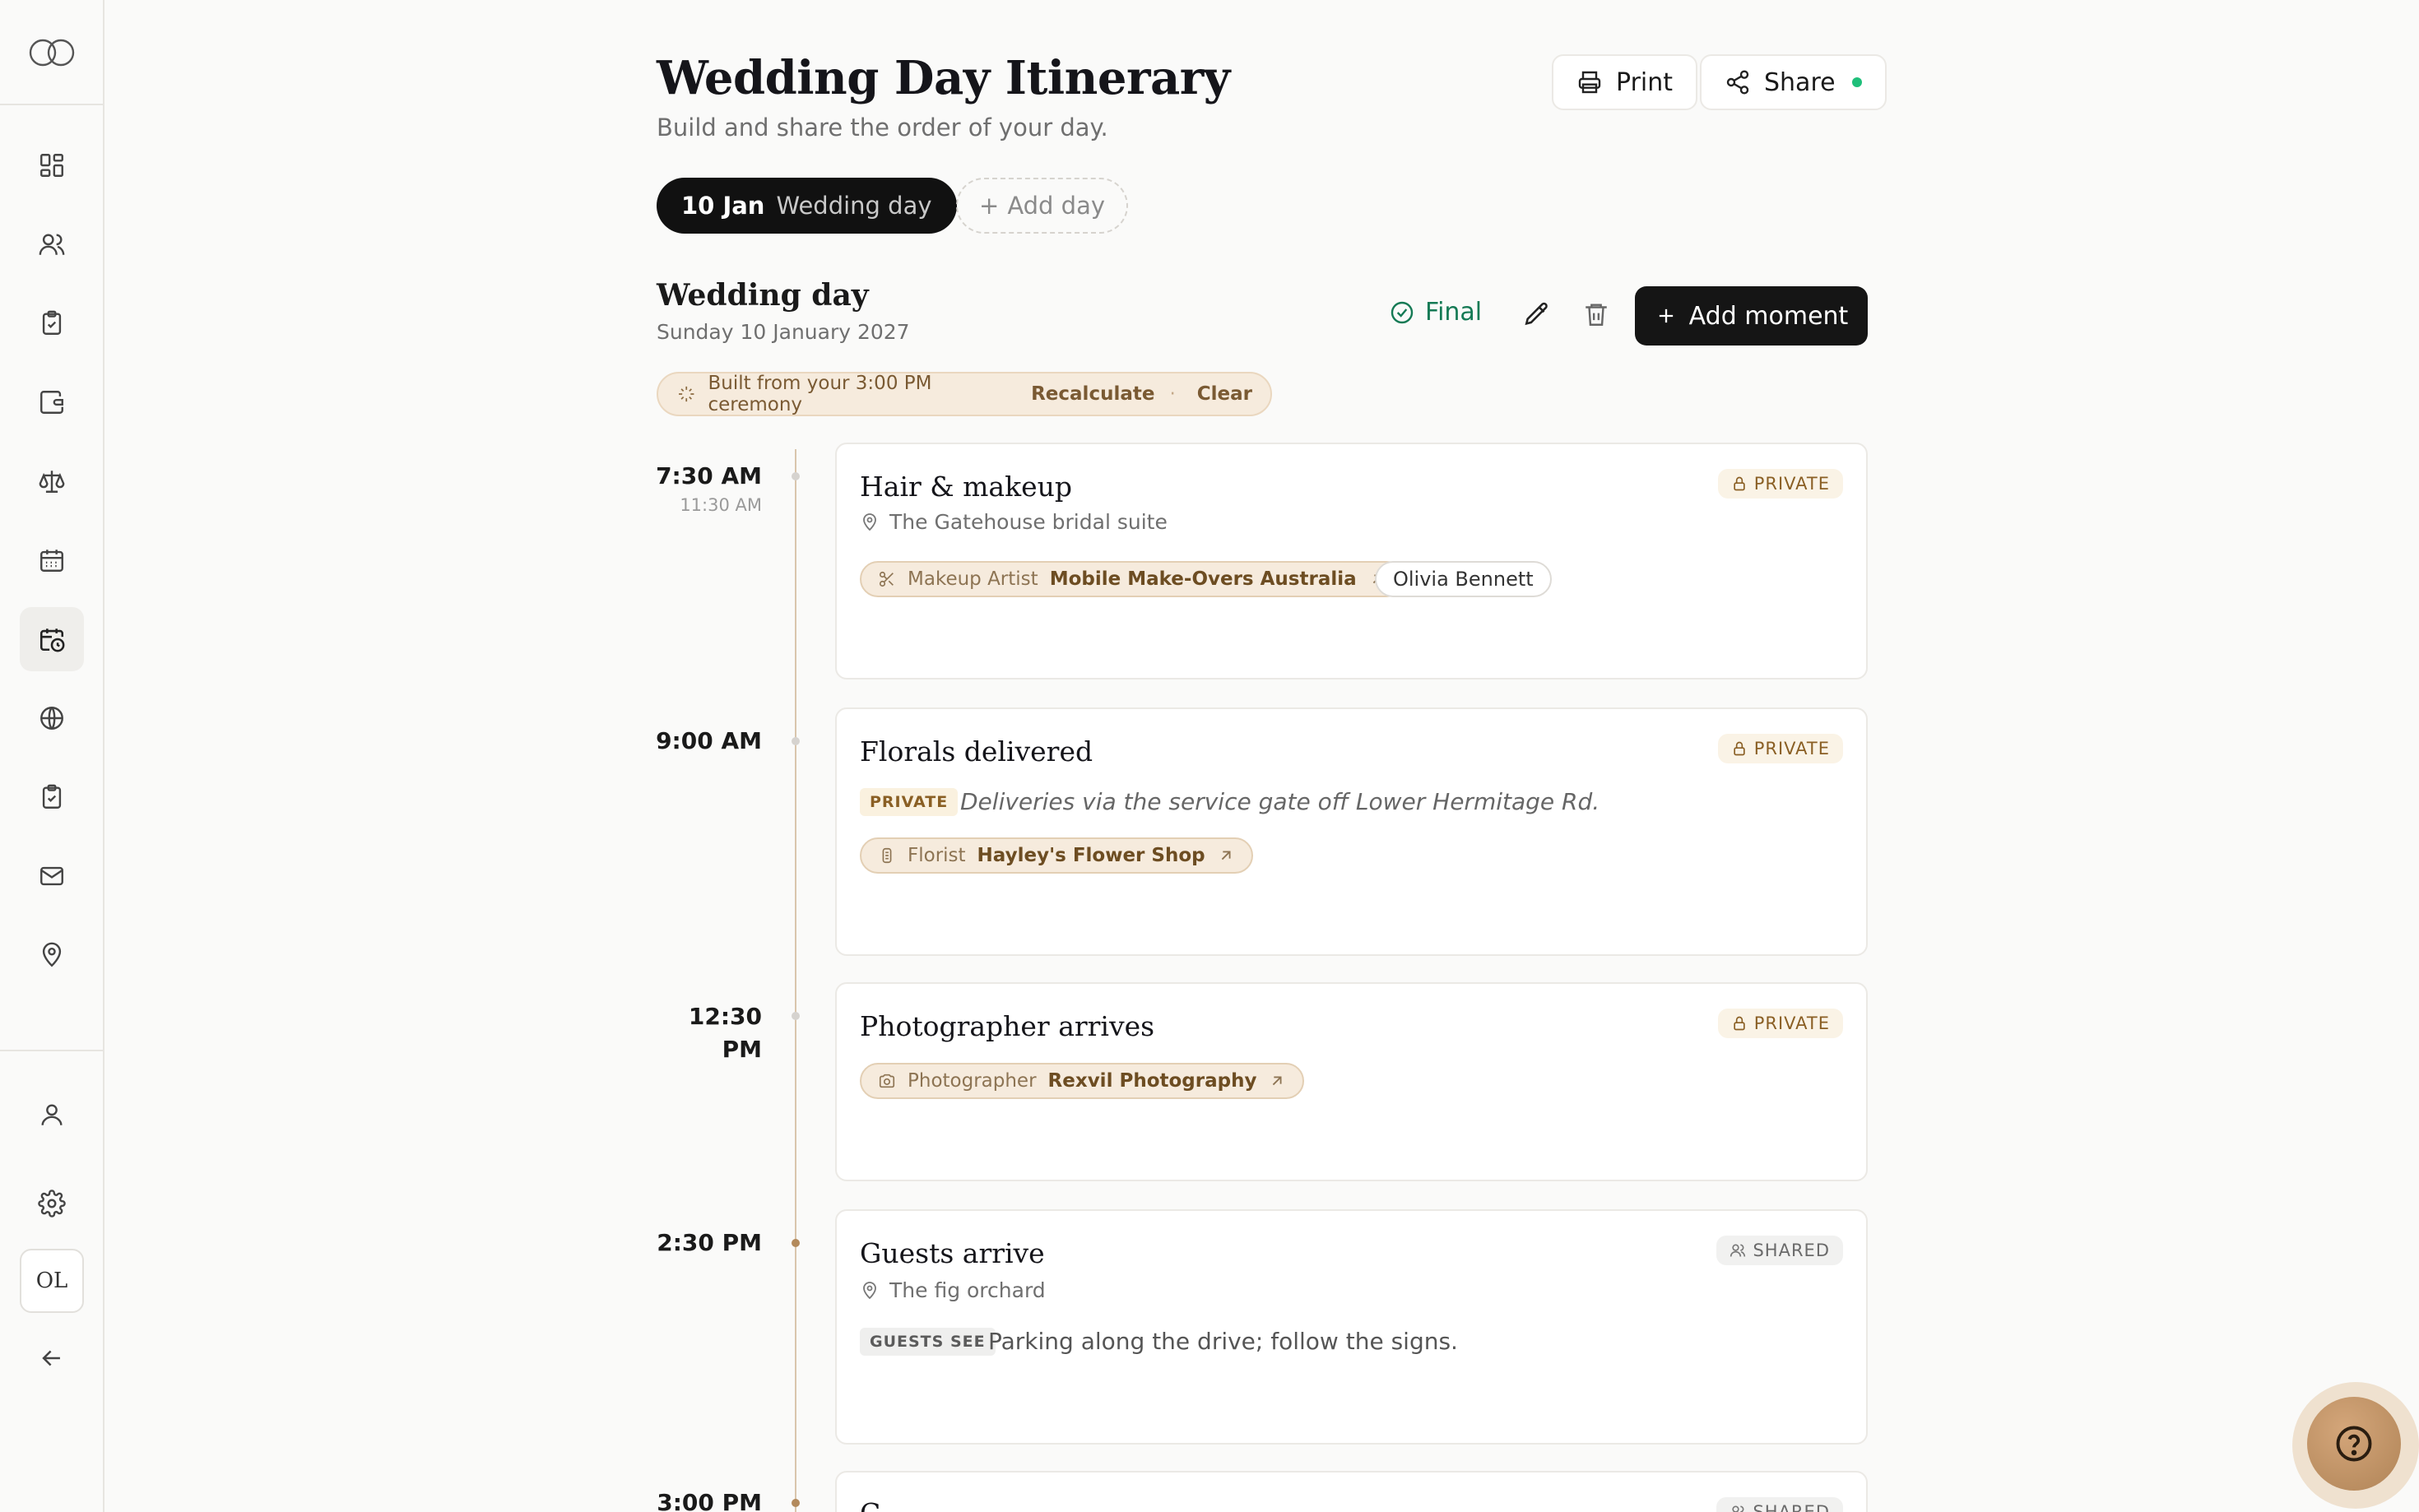  Describe the element at coordinates (783, 332) in the screenshot. I see `day-date: Sunday 10 January 2027` at that location.